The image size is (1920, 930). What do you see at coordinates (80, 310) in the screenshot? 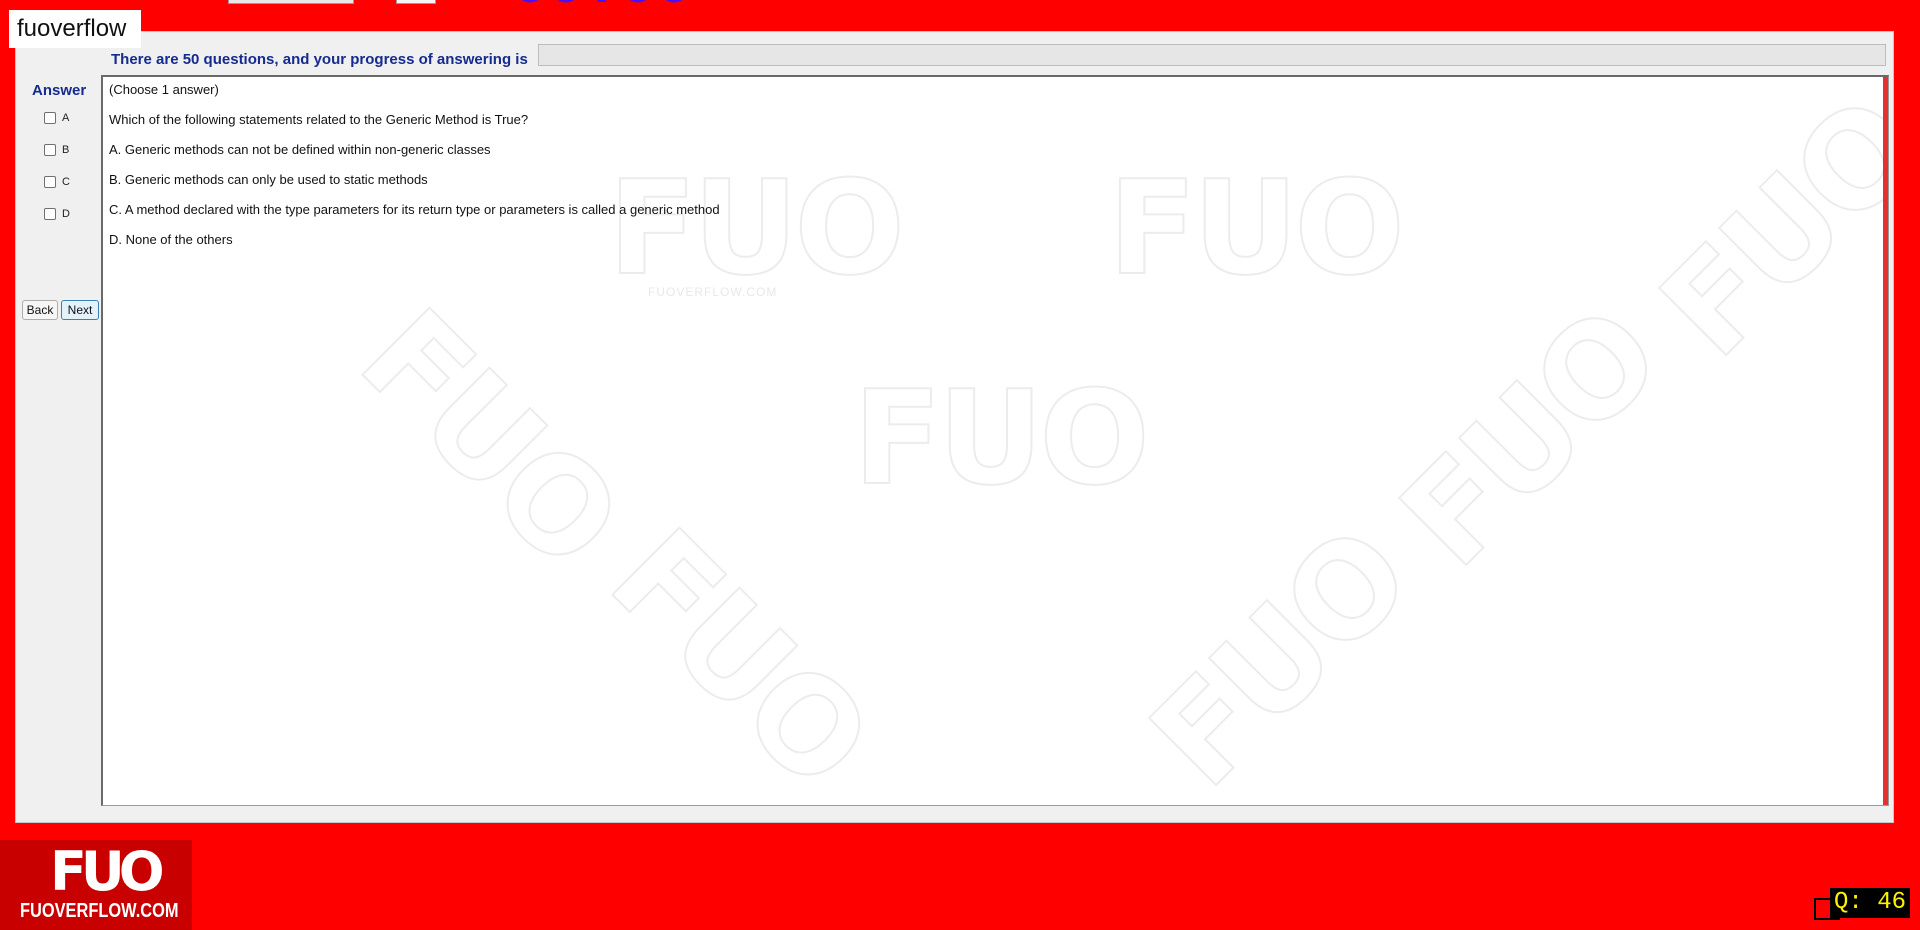
I see `next-button: Next` at bounding box center [80, 310].